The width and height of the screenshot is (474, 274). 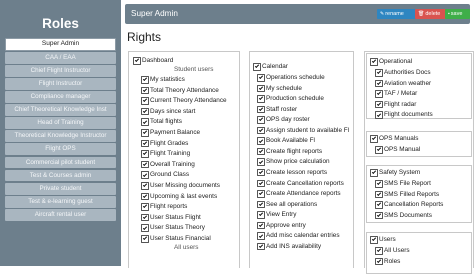 What do you see at coordinates (145, 133) in the screenshot?
I see `payment-balance-checkbox` at bounding box center [145, 133].